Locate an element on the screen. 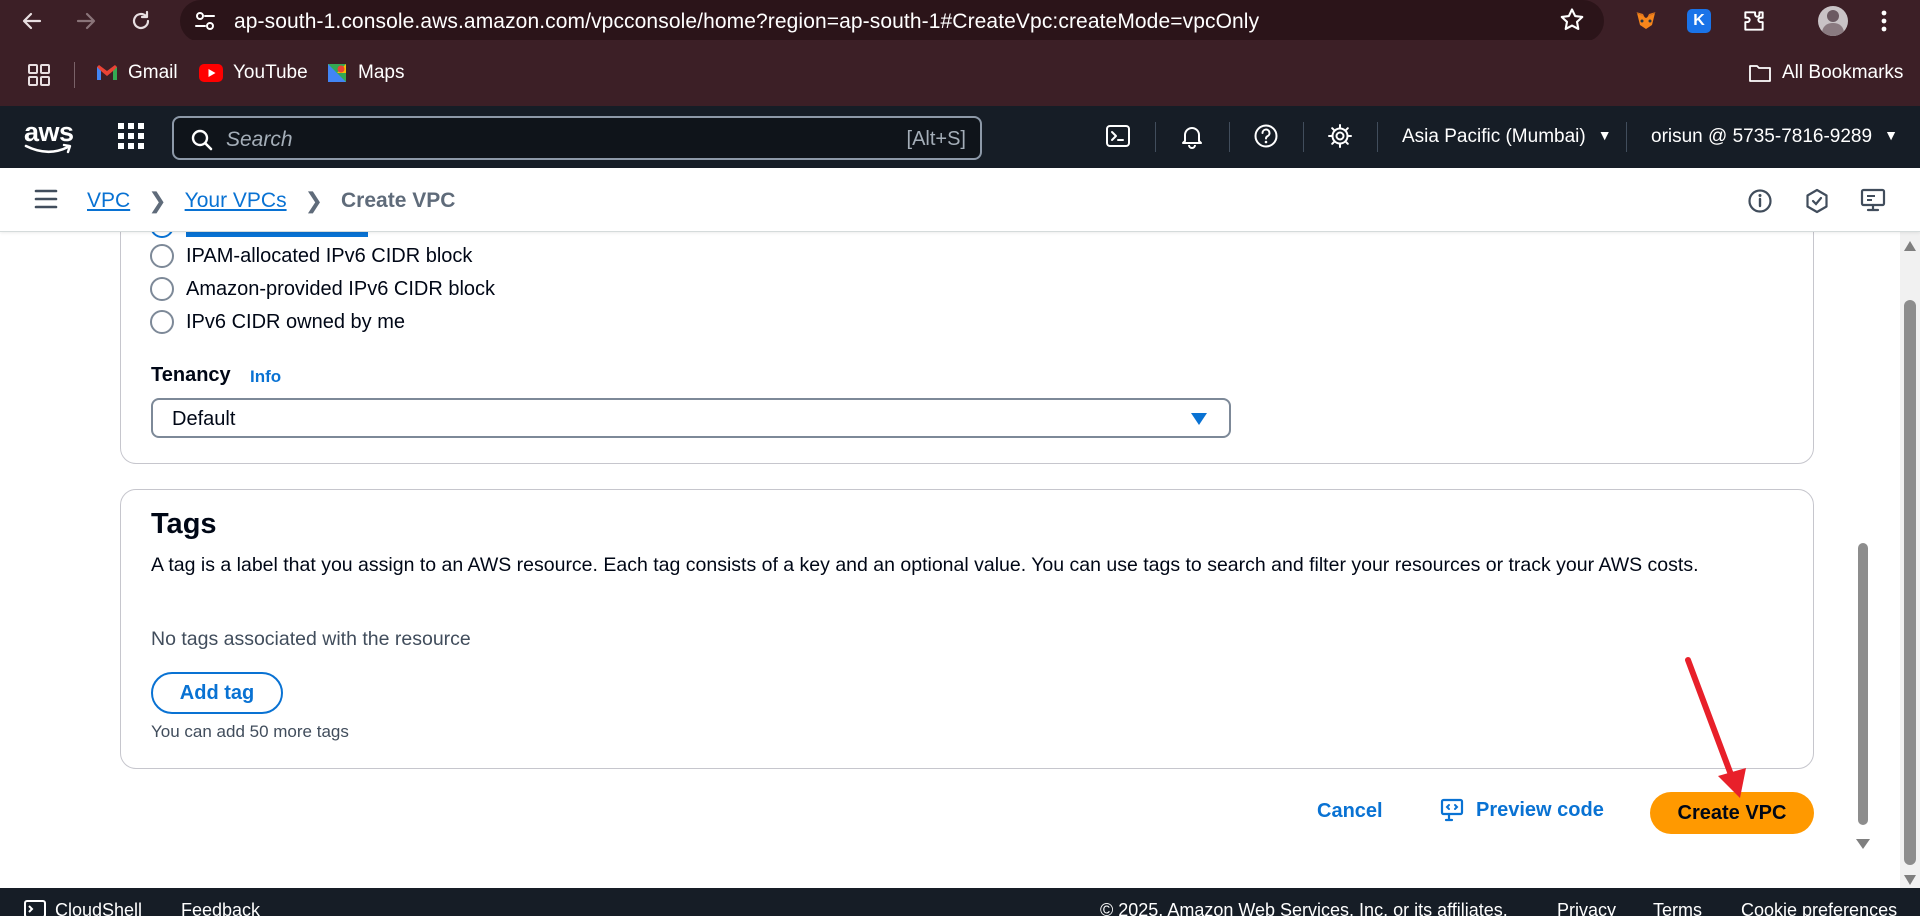 Image resolution: width=1920 pixels, height=916 pixels. breadcrumb-your-vpcs: Your VPCs is located at coordinates (236, 201).